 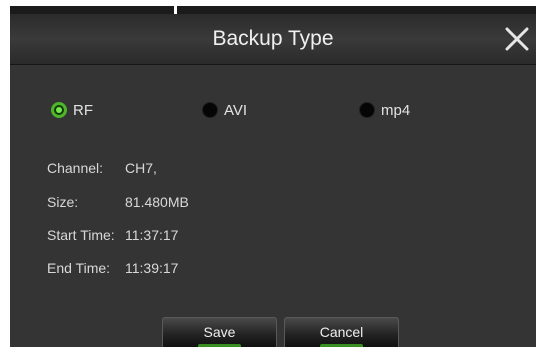 I want to click on format-option-mp4: mp4, so click(x=384, y=110).